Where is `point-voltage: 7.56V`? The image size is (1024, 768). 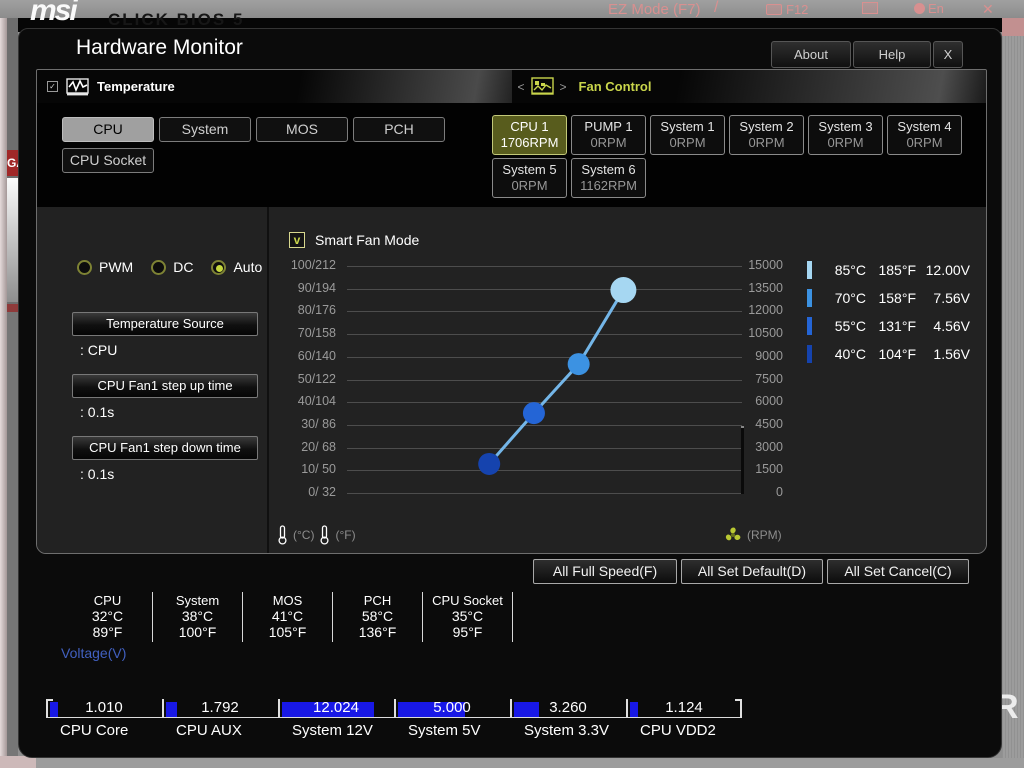
point-voltage: 7.56V is located at coordinates (951, 298).